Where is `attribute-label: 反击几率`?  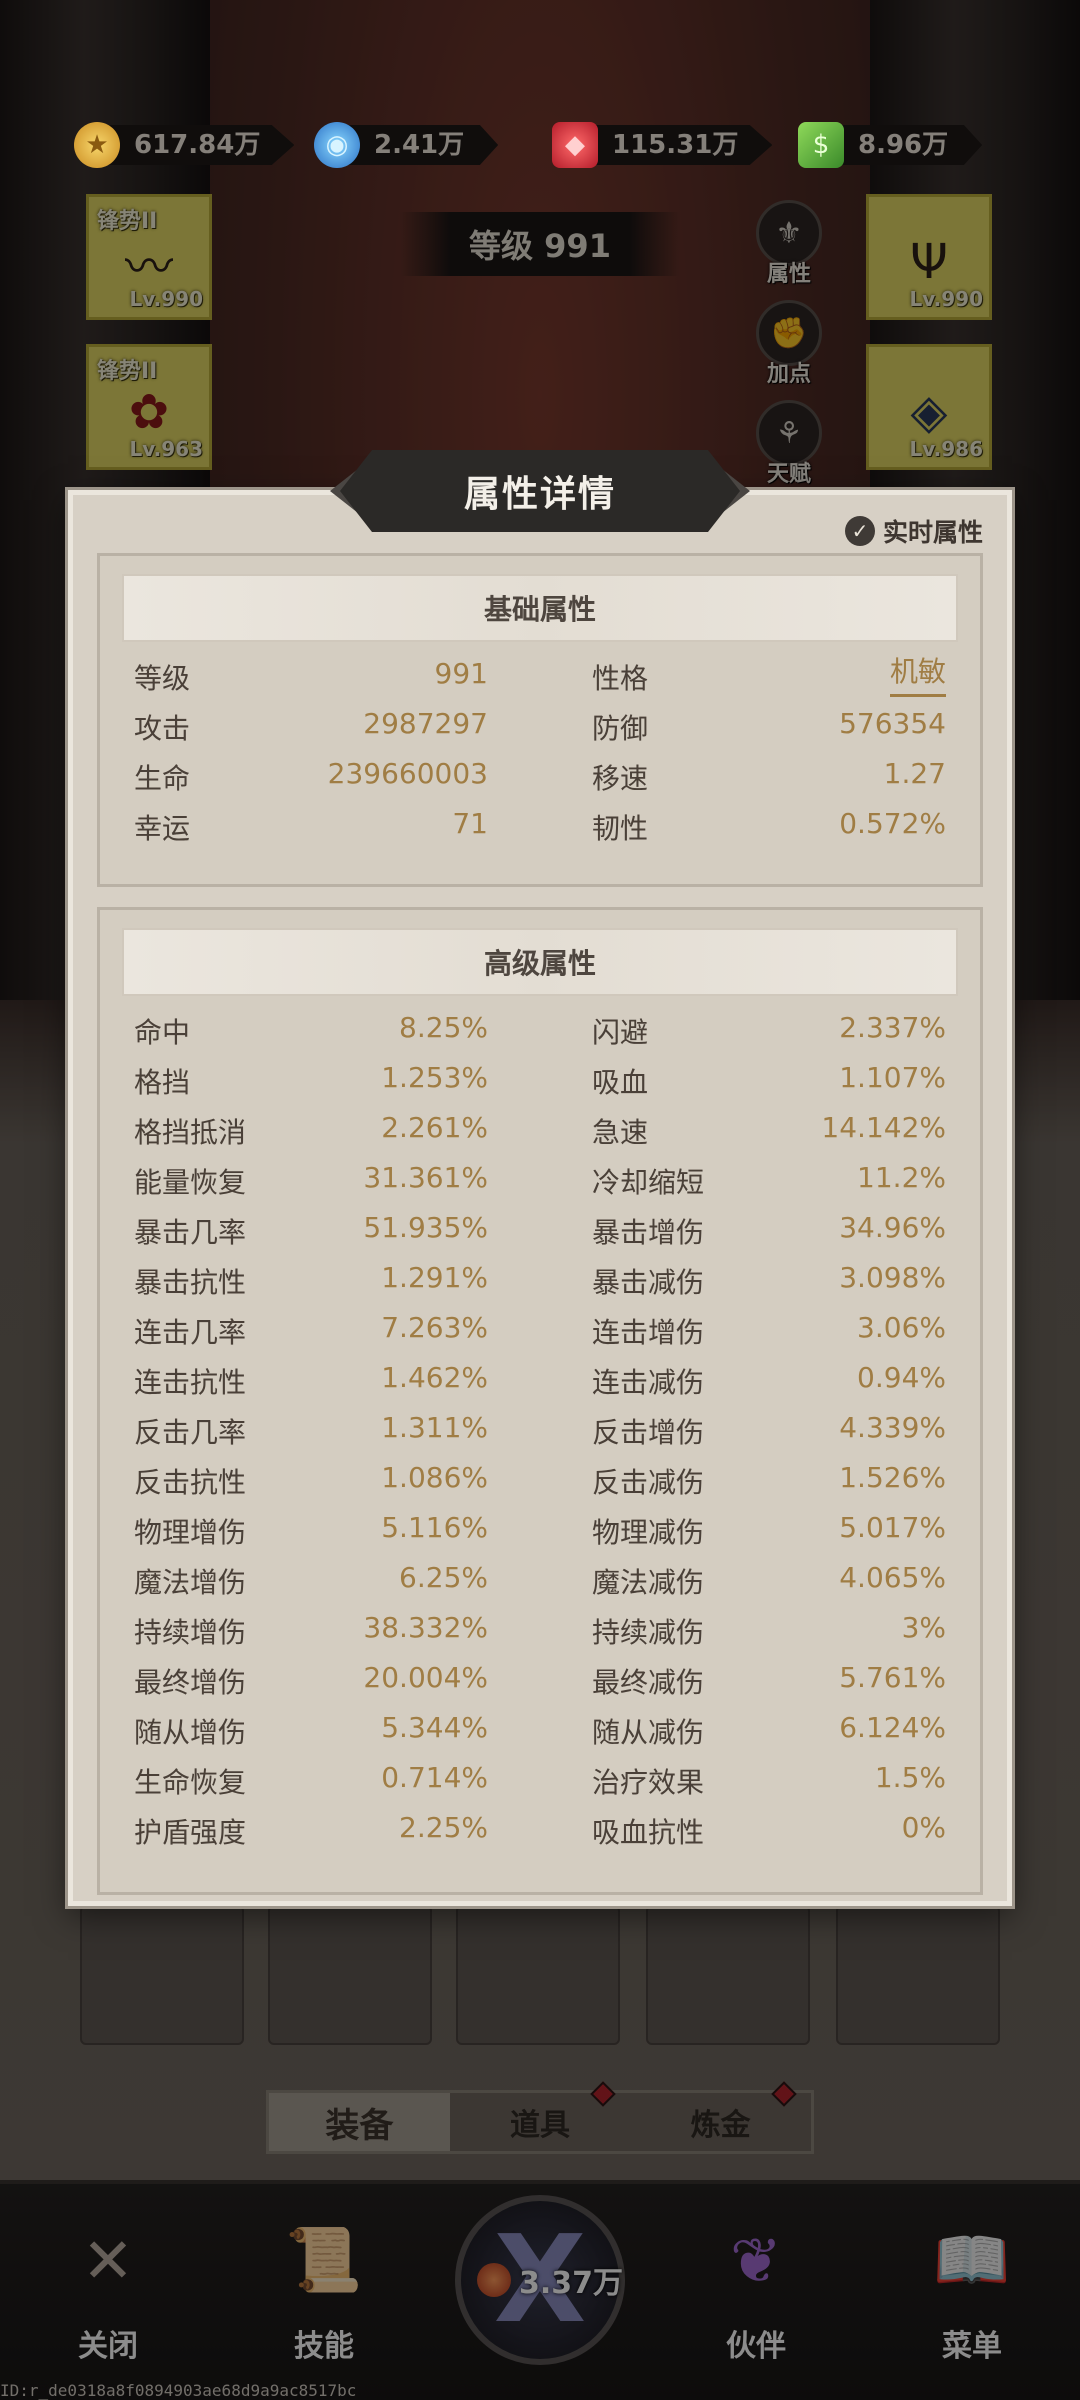
attribute-label: 反击几率 is located at coordinates (190, 1432).